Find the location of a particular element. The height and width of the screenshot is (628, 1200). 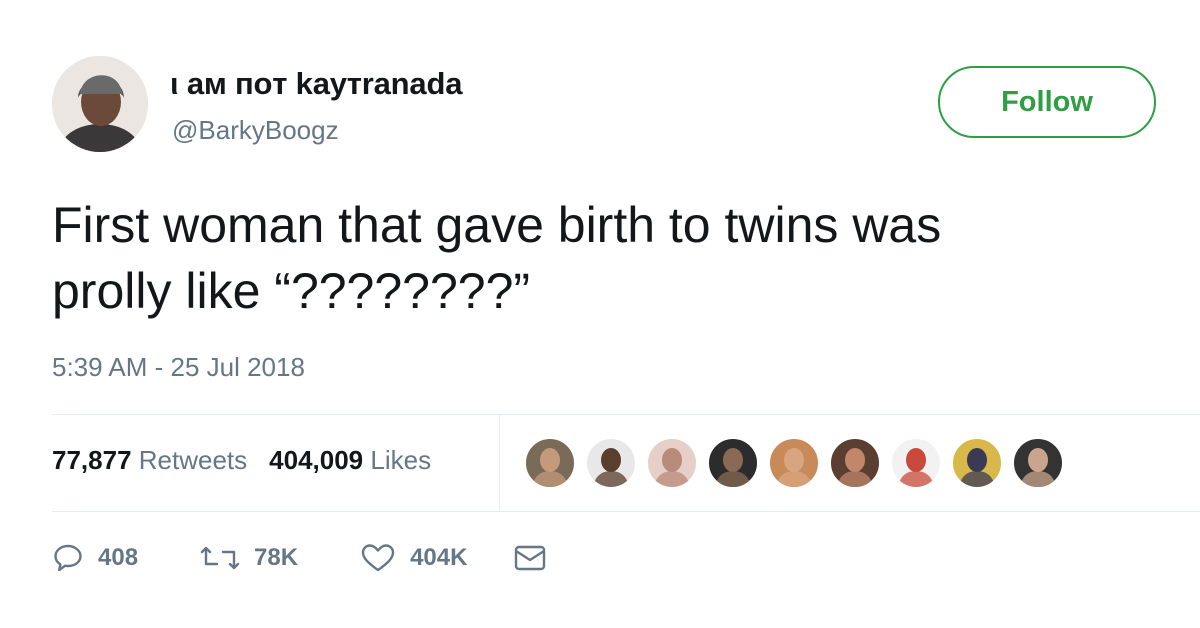

liker-avatars is located at coordinates (799, 464).